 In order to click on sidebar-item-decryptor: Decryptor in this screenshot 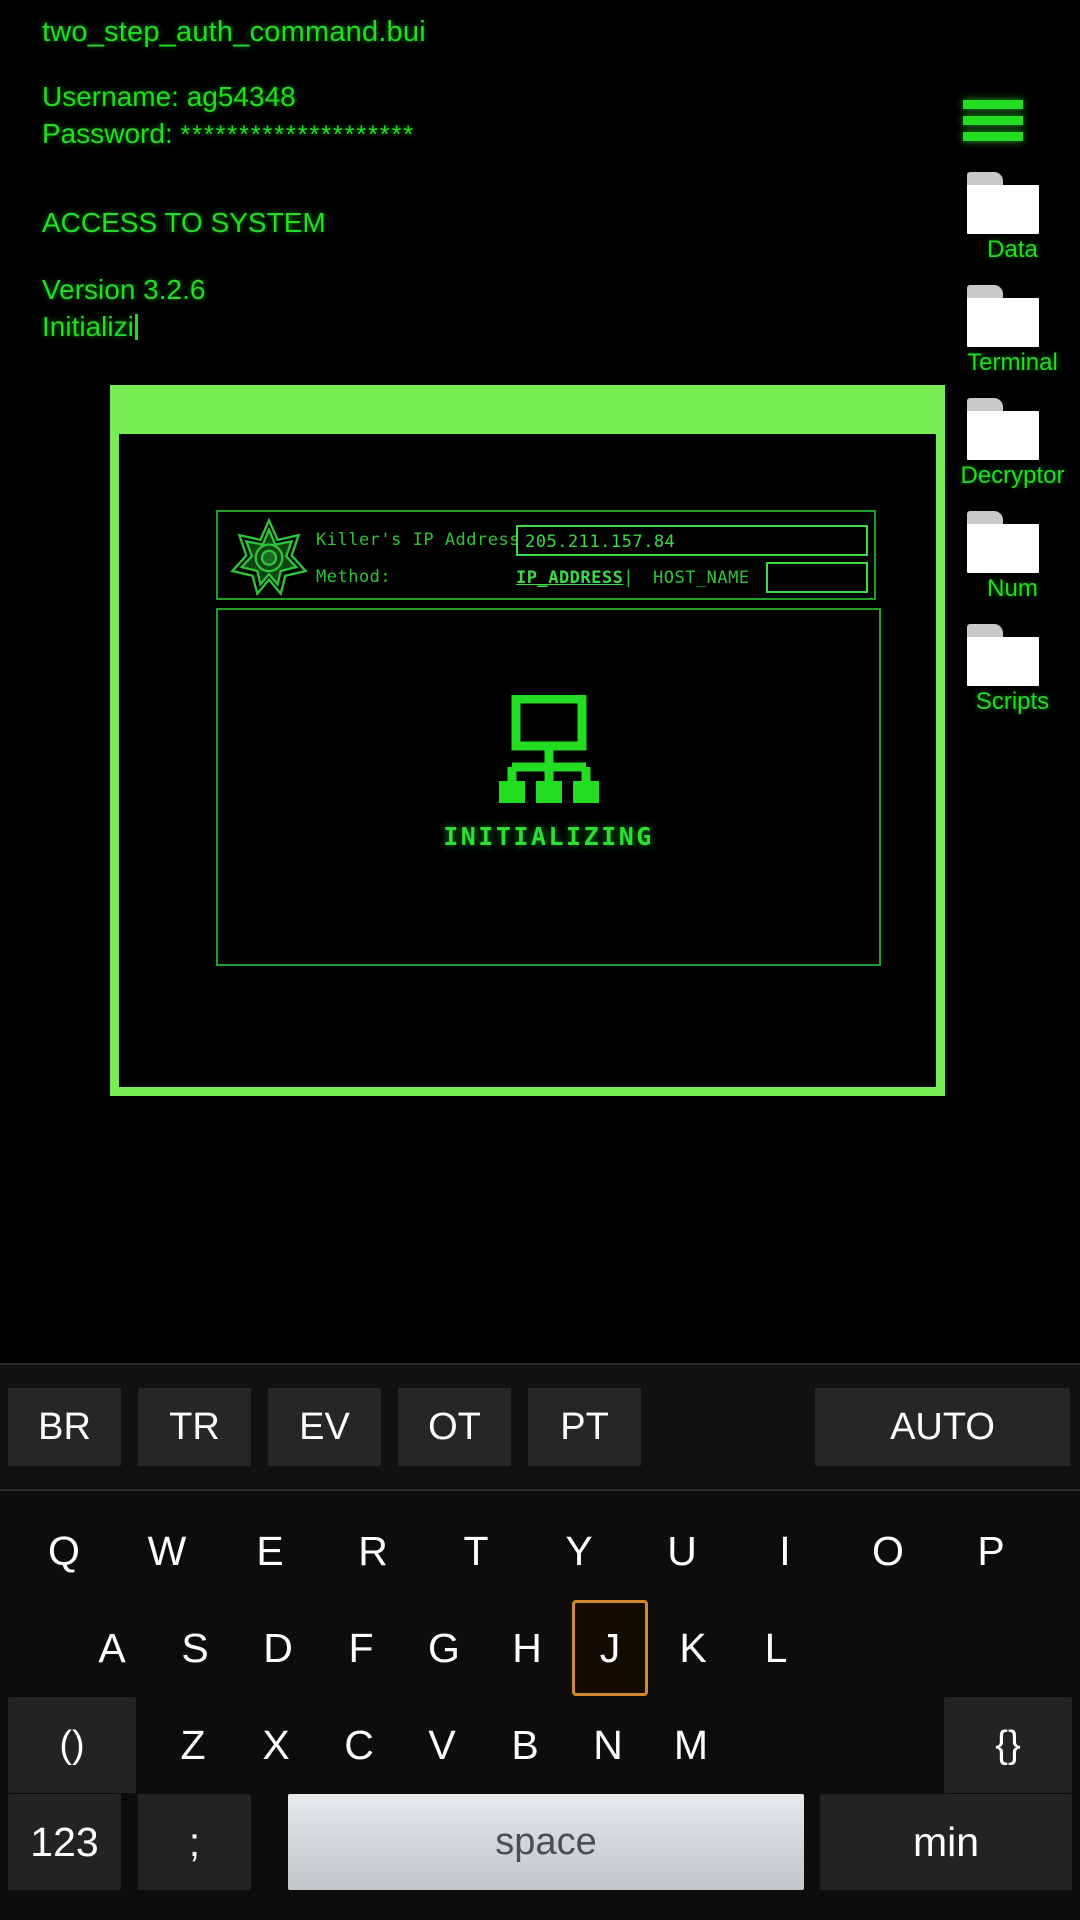, I will do `click(1012, 454)`.